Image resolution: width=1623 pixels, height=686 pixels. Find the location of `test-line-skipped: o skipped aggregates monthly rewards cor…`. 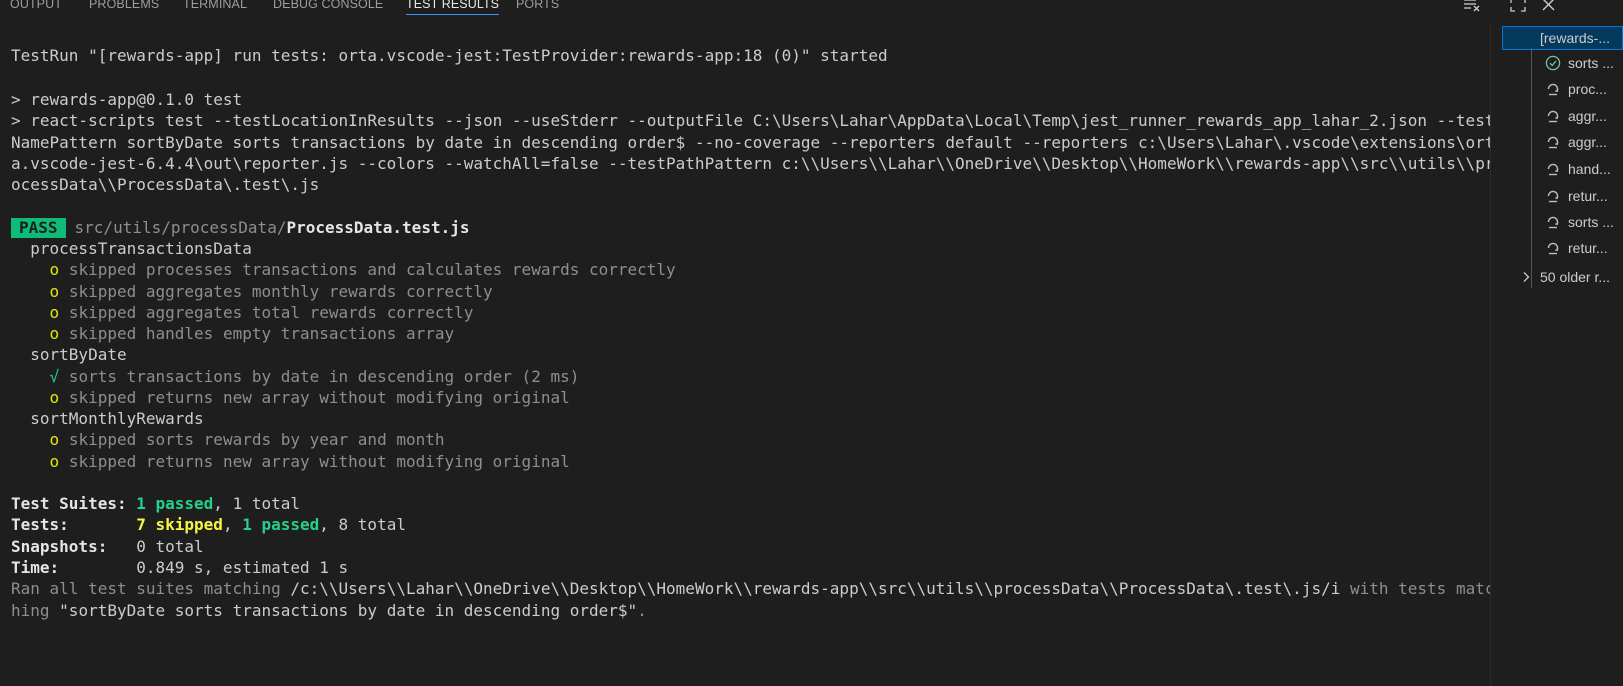

test-line-skipped: o skipped aggregates monthly rewards cor… is located at coordinates (271, 291).